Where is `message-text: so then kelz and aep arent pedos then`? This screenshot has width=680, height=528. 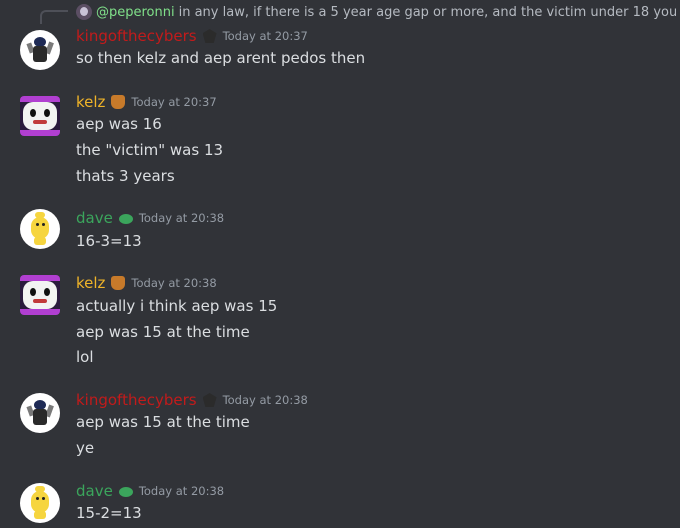
message-text: so then kelz and aep arent pedos then is located at coordinates (221, 58).